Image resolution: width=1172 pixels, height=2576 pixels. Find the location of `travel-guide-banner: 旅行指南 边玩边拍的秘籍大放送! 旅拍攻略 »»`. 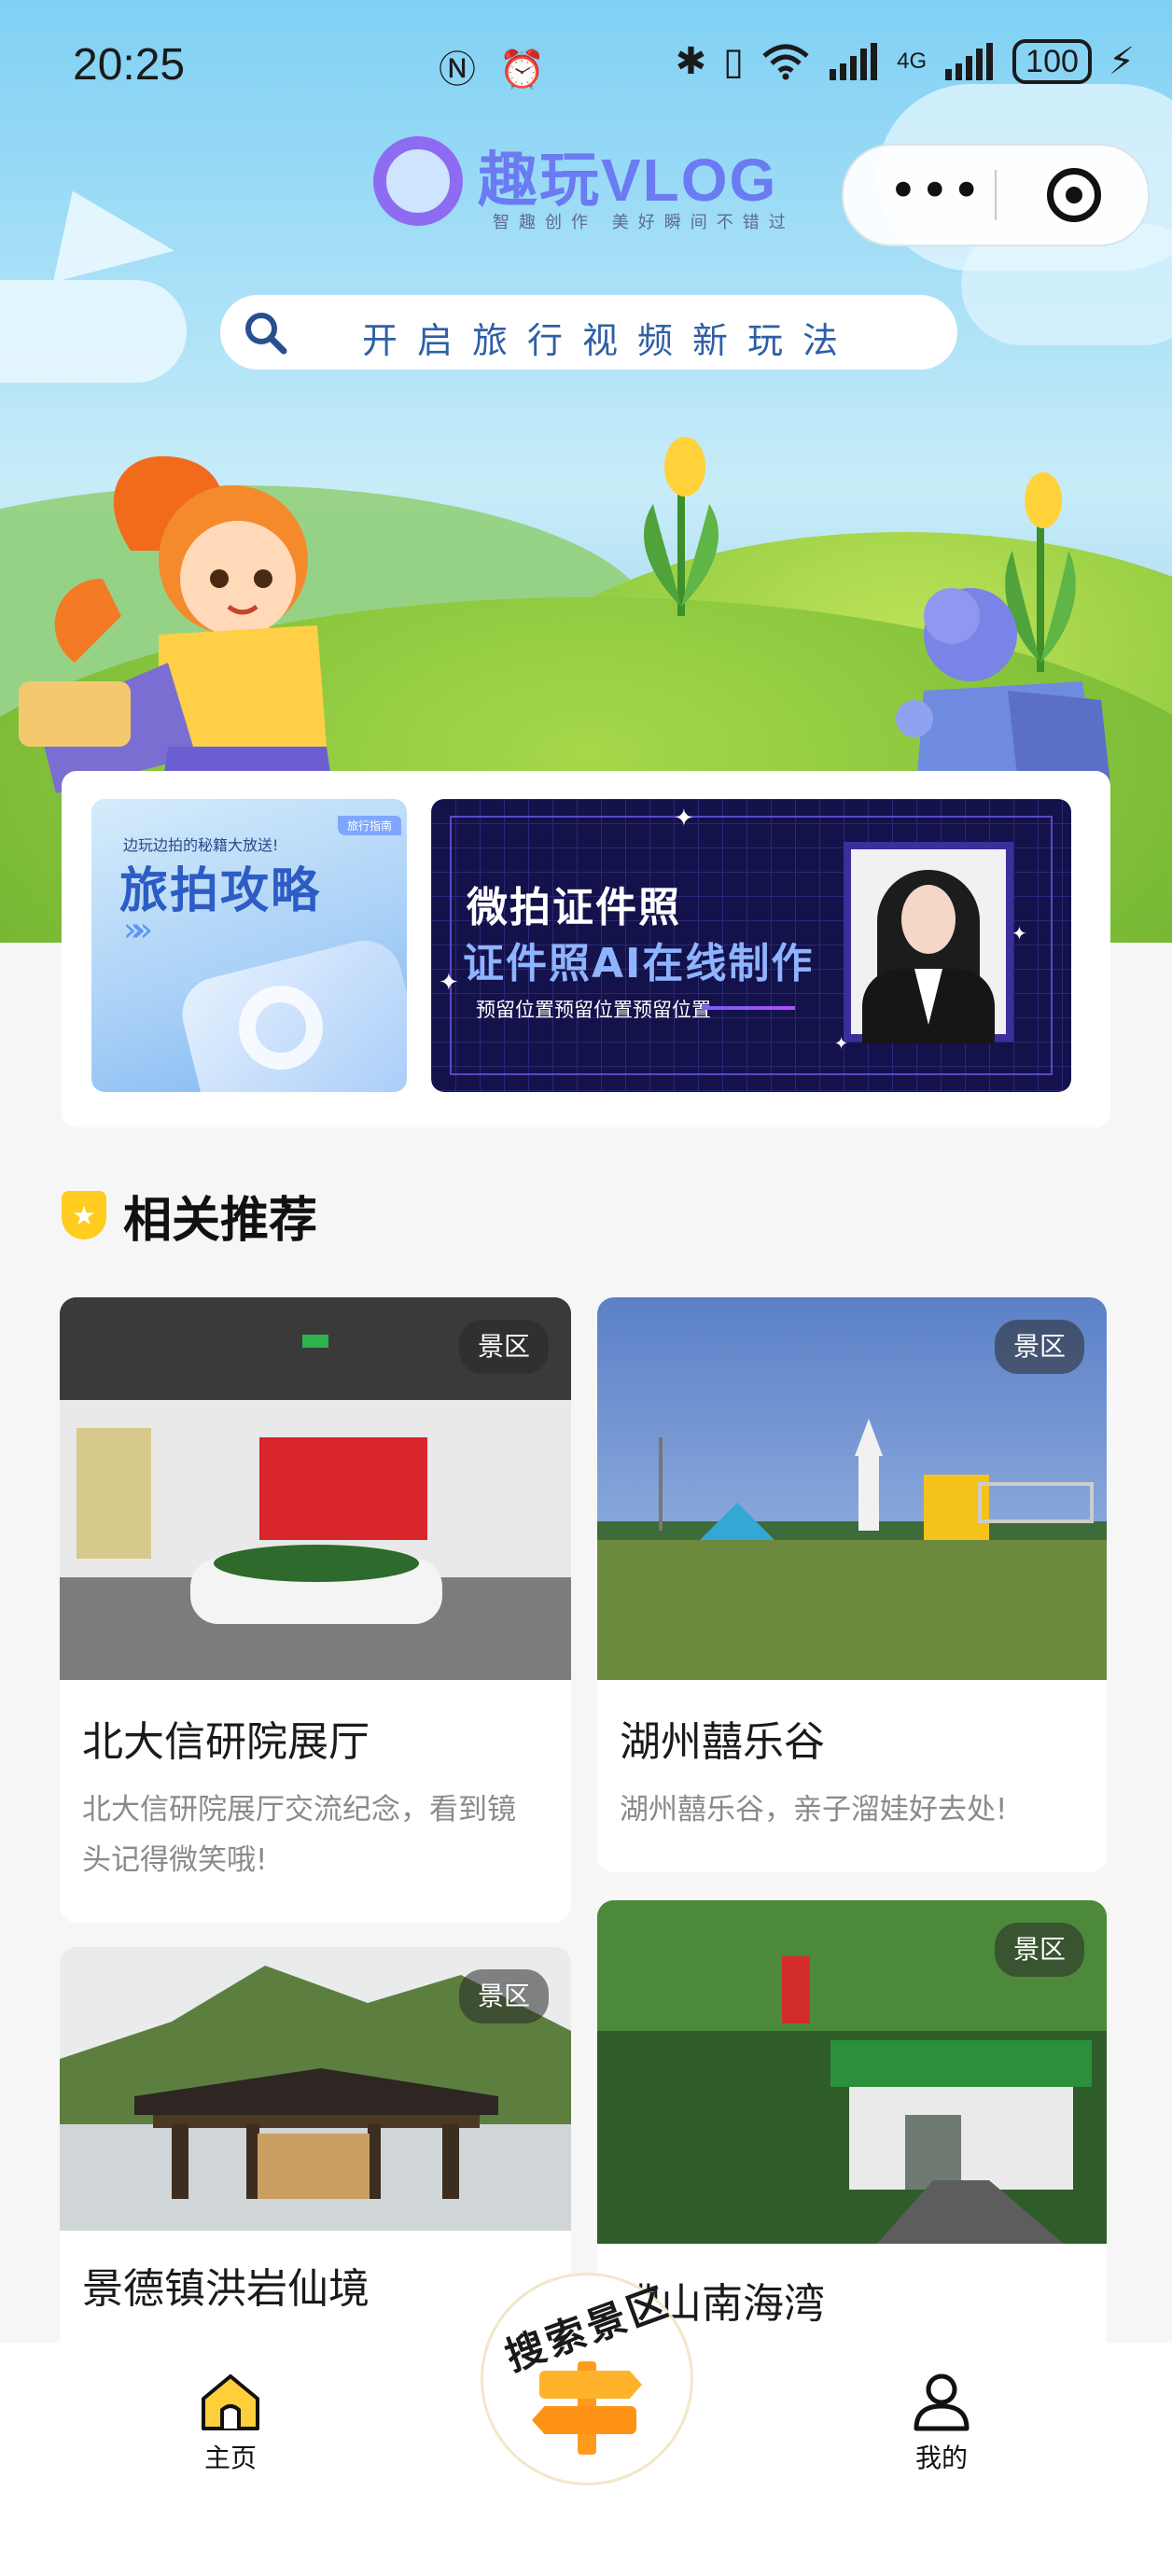

travel-guide-banner: 旅行指南 边玩边拍的秘籍大放送! 旅拍攻略 »» is located at coordinates (249, 945).